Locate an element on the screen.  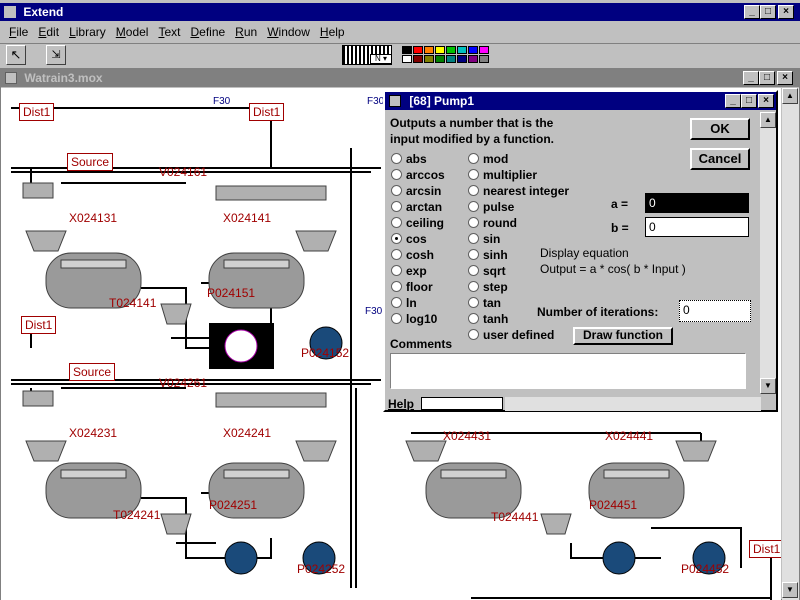
function-radio-exp: exp is located at coordinates (409, 271).